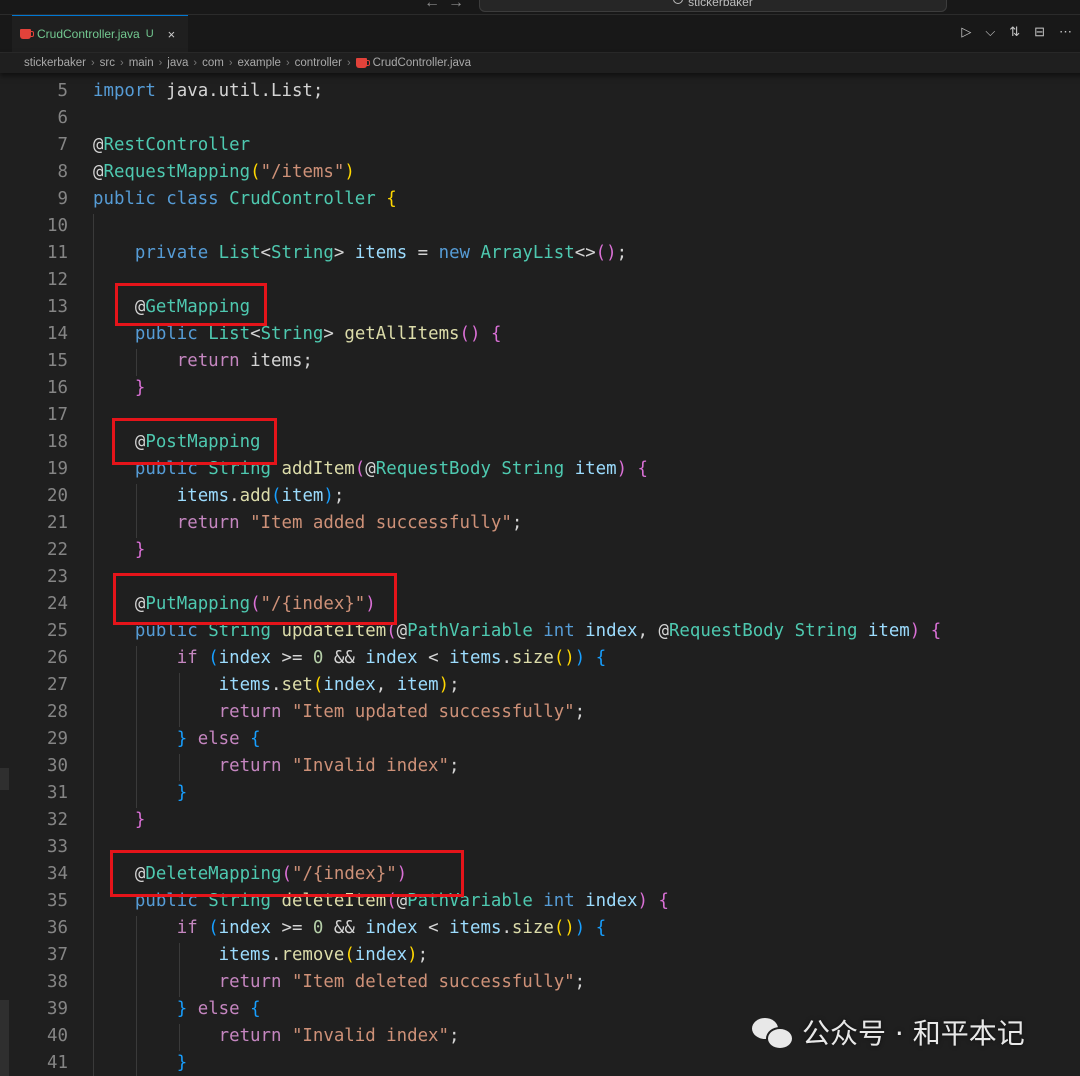 This screenshot has height=1076, width=1080. Describe the element at coordinates (540, 388) in the screenshot. I see `code-line: 16 }` at that location.